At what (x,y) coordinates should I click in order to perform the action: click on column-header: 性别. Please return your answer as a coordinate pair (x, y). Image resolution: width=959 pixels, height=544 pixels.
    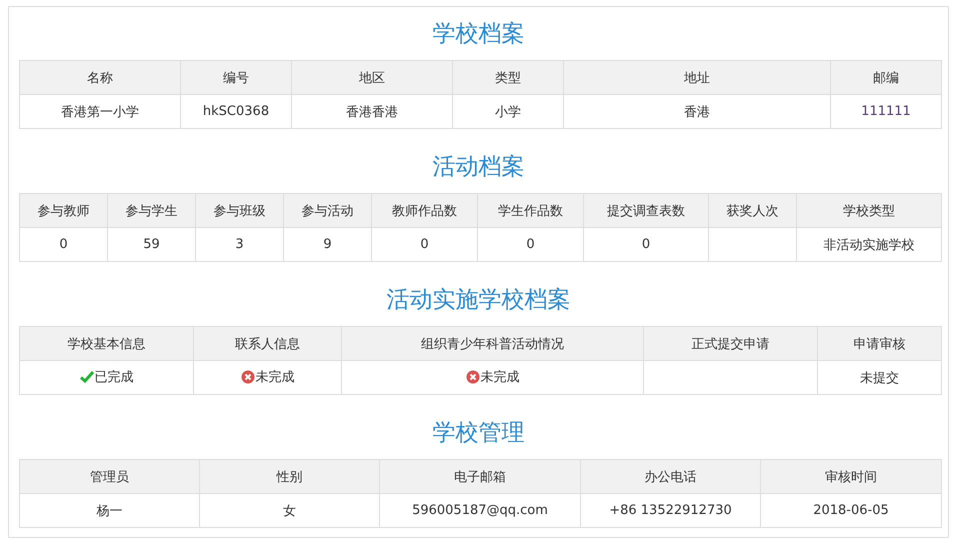
    Looking at the image, I should click on (290, 477).